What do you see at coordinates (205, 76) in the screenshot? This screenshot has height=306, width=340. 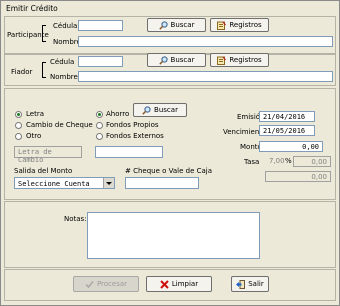 I see `fiador-nombre-input` at bounding box center [205, 76].